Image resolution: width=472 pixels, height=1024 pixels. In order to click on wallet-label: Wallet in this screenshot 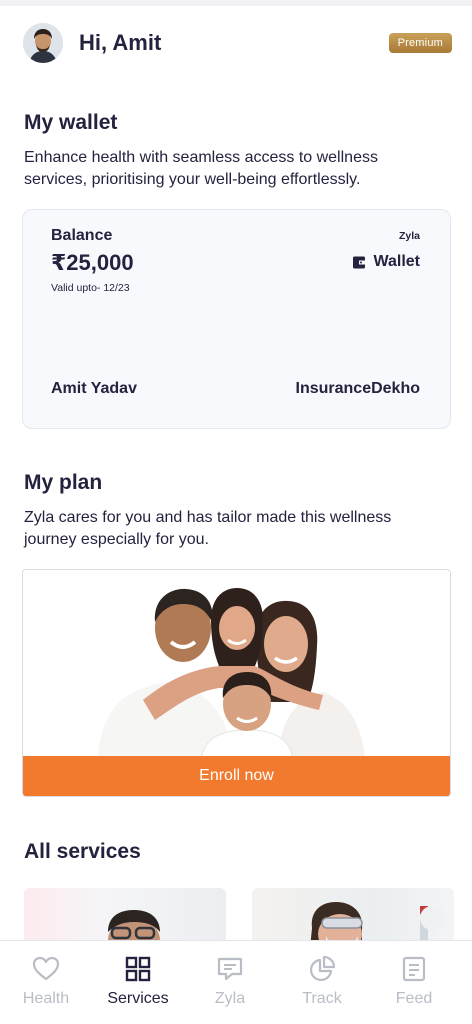, I will do `click(396, 261)`.